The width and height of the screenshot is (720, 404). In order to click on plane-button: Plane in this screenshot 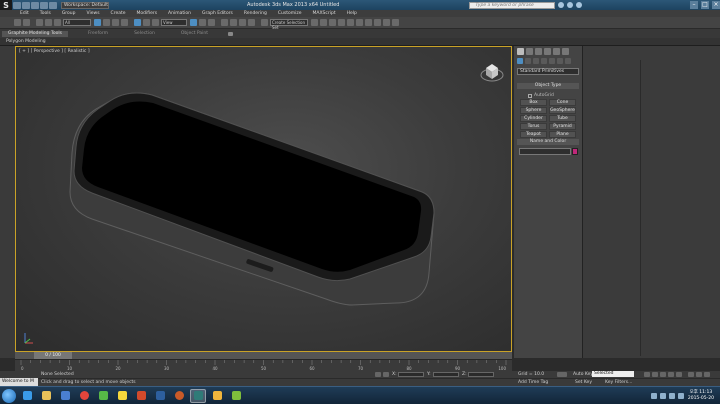, I will do `click(562, 134)`.